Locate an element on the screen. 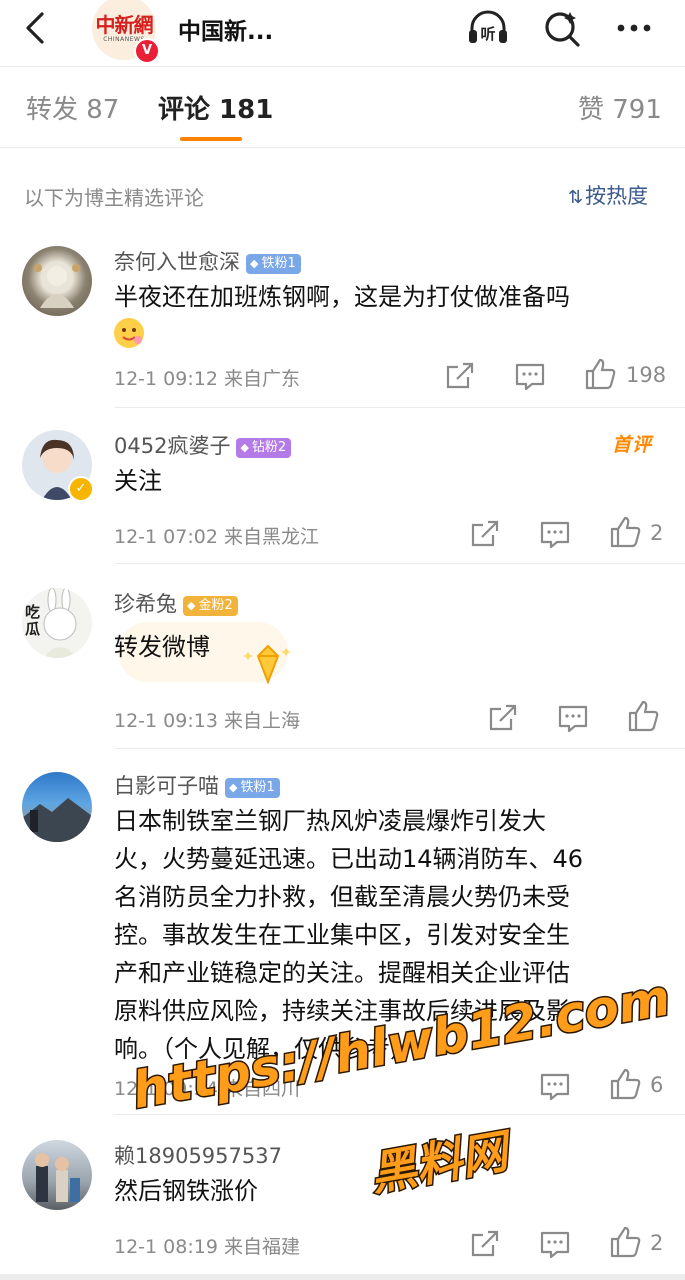 This screenshot has width=685, height=1280. comment-text-line: 火，火势蔓延迅速。已出动14辆消防车、46 is located at coordinates (349, 859).